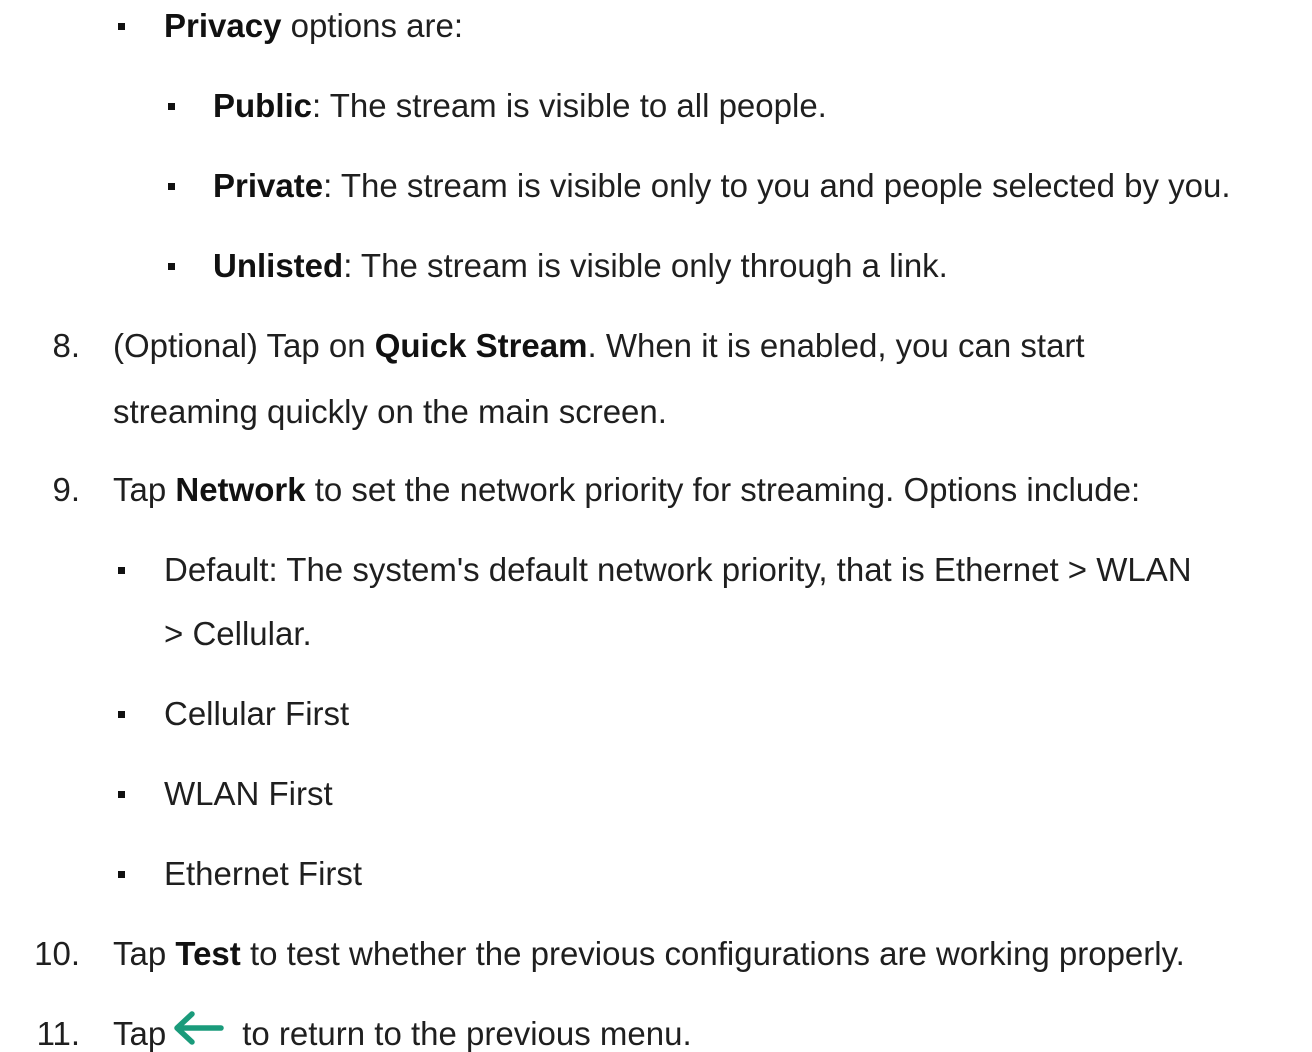 This screenshot has height=1052, width=1312. What do you see at coordinates (223, 25) in the screenshot?
I see `privacy-label: Privacy` at bounding box center [223, 25].